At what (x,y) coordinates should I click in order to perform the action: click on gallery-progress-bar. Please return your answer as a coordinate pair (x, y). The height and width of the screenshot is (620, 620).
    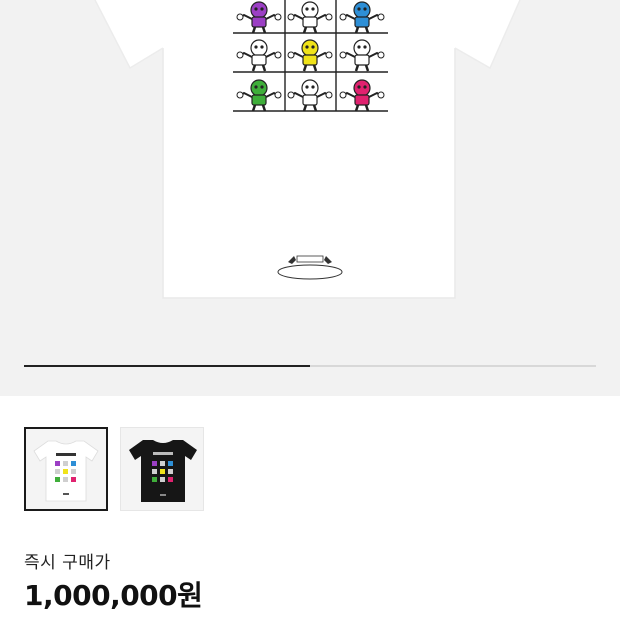
    Looking at the image, I should click on (310, 366).